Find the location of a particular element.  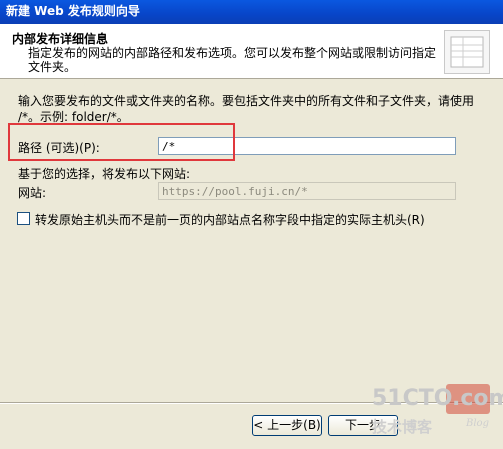

header-description: 指定发布的网站的内部路径和发布选项。您可以发布整个网站或限制访问指定文件夹。 is located at coordinates (232, 60).